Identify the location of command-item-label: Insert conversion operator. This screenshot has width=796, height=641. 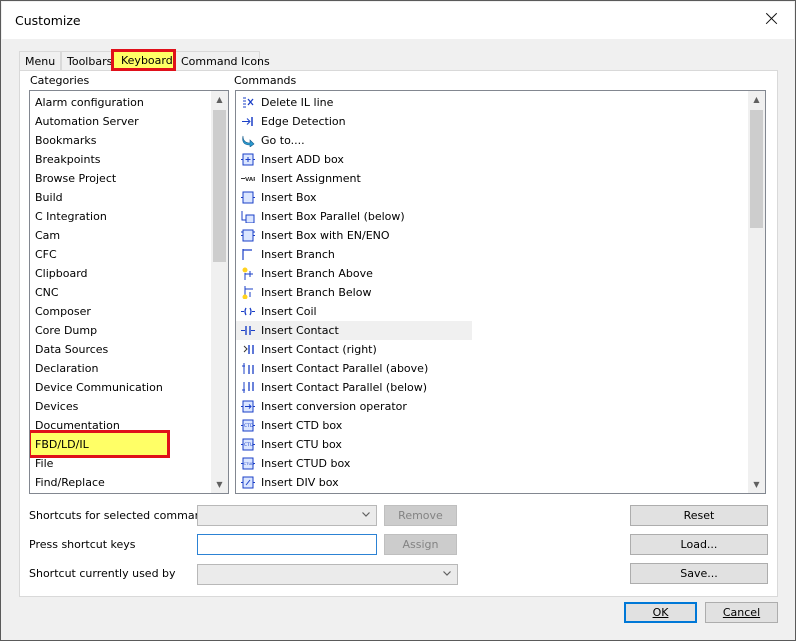
(334, 406).